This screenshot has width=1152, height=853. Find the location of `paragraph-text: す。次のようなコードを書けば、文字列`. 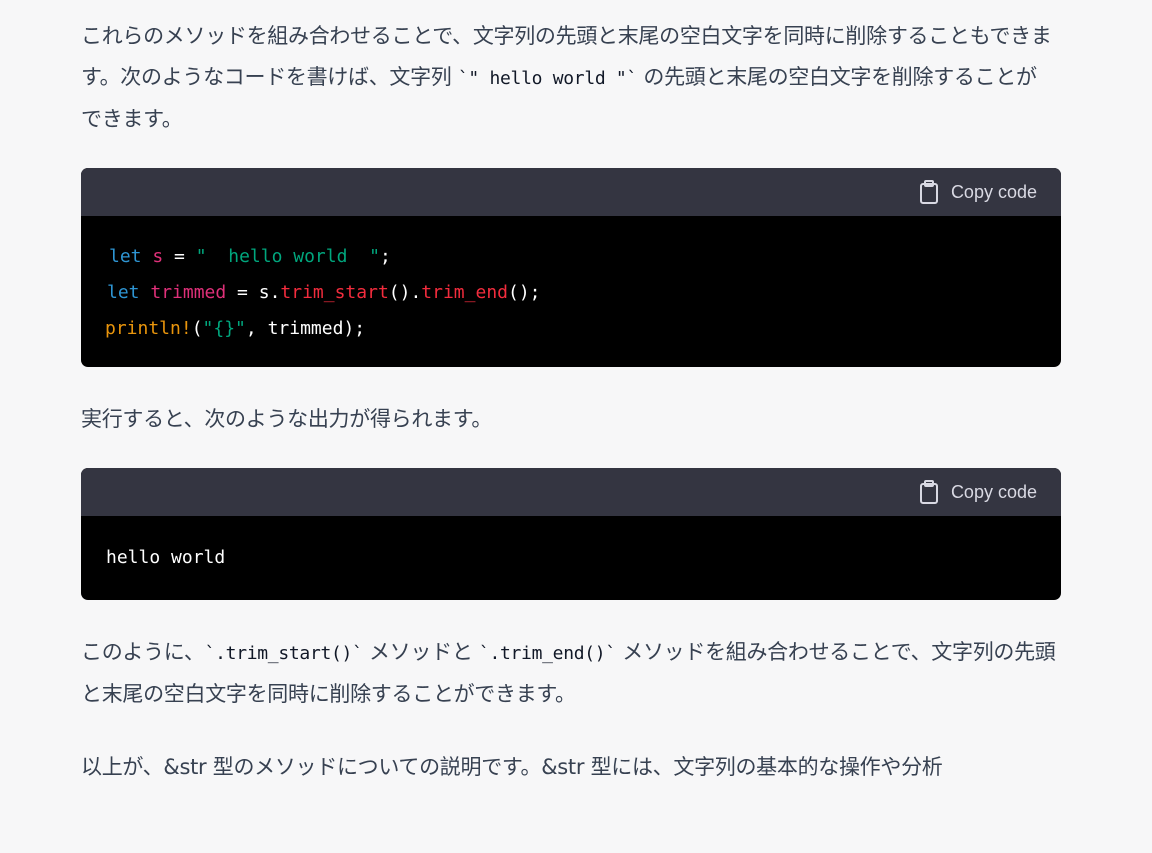

paragraph-text: す。次のようなコードを書けば、文字列 is located at coordinates (269, 77).